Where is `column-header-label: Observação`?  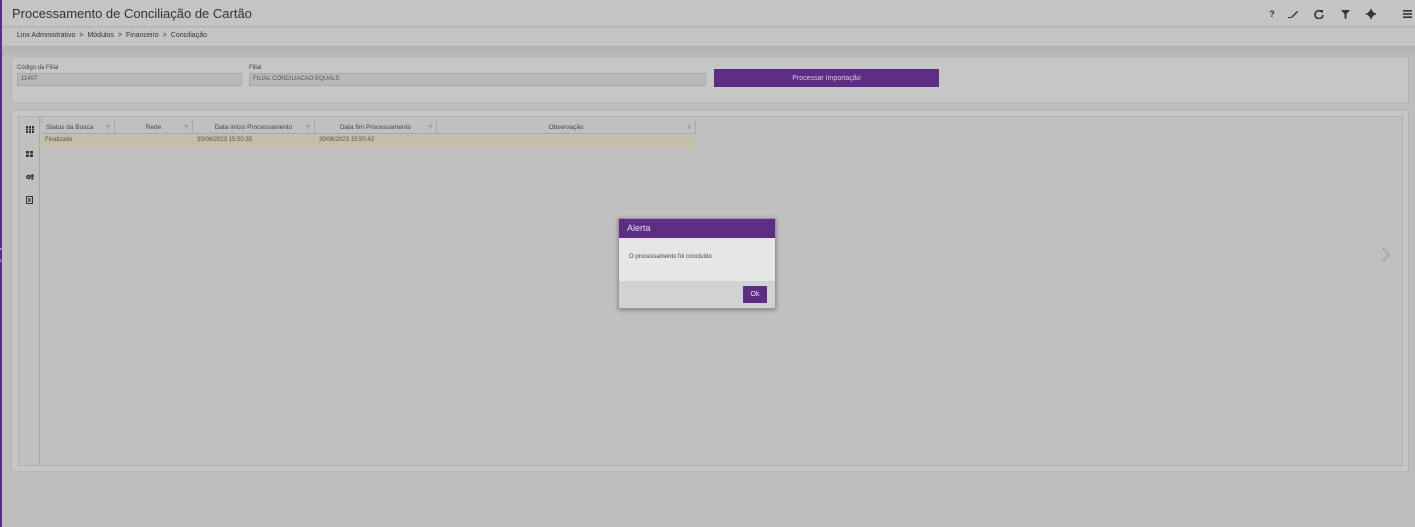
column-header-label: Observação is located at coordinates (566, 127).